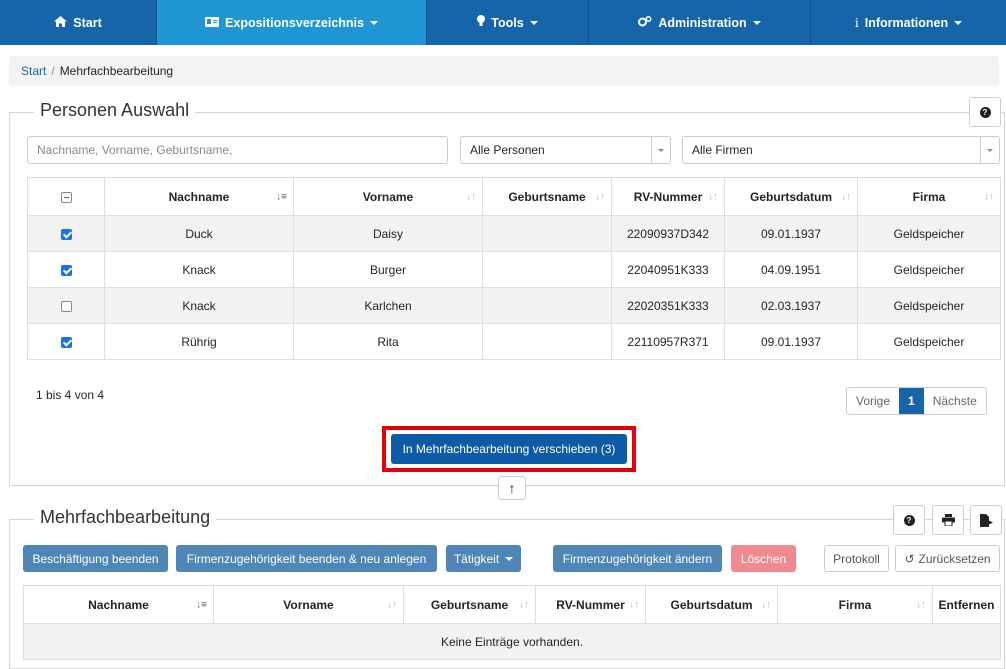 This screenshot has height=669, width=1006. I want to click on cell-vorname: Daisy, so click(388, 233).